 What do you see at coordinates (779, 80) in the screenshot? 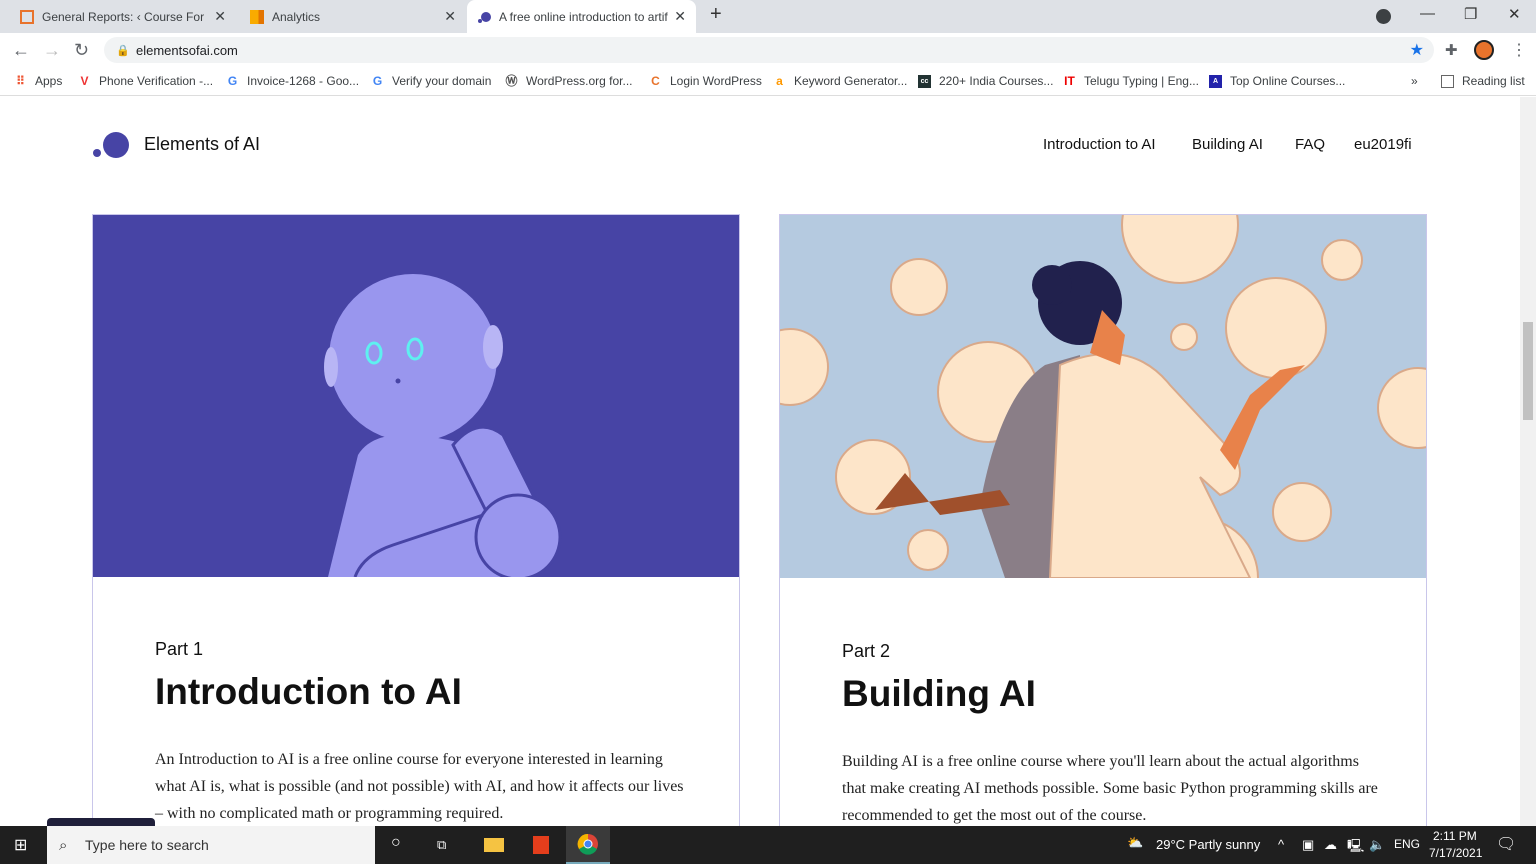
I see `amazon-icon: a` at bounding box center [779, 80].